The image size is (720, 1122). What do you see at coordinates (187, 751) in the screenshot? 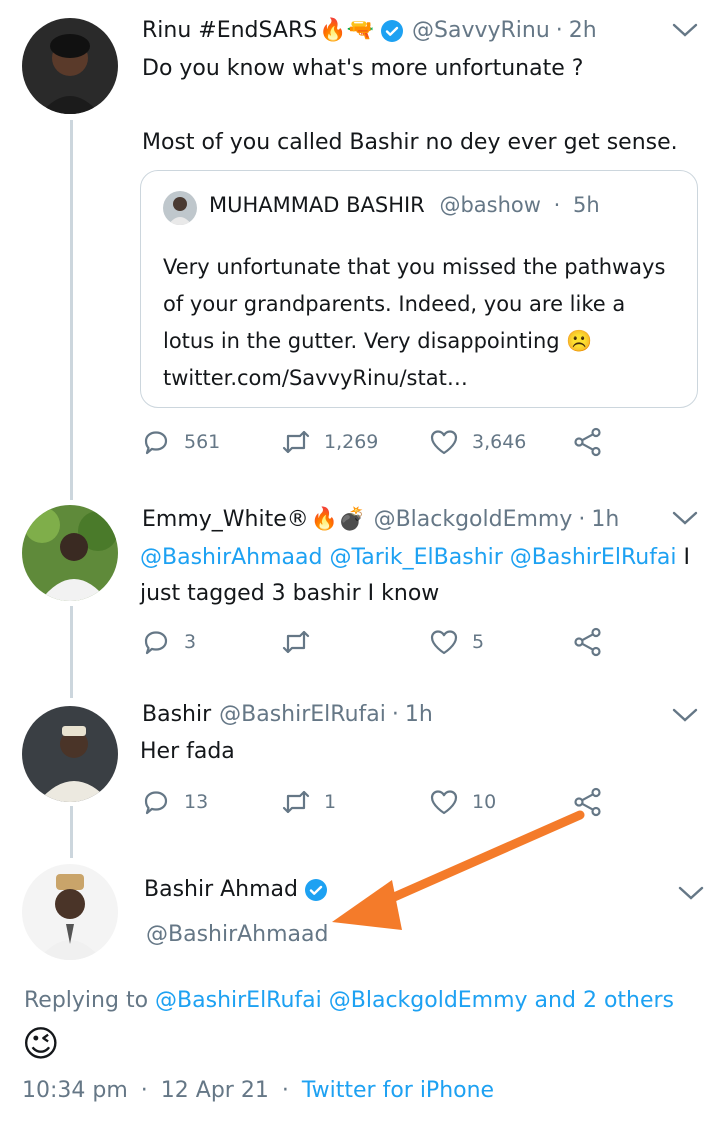
I see `tweet-text: Her fada` at bounding box center [187, 751].